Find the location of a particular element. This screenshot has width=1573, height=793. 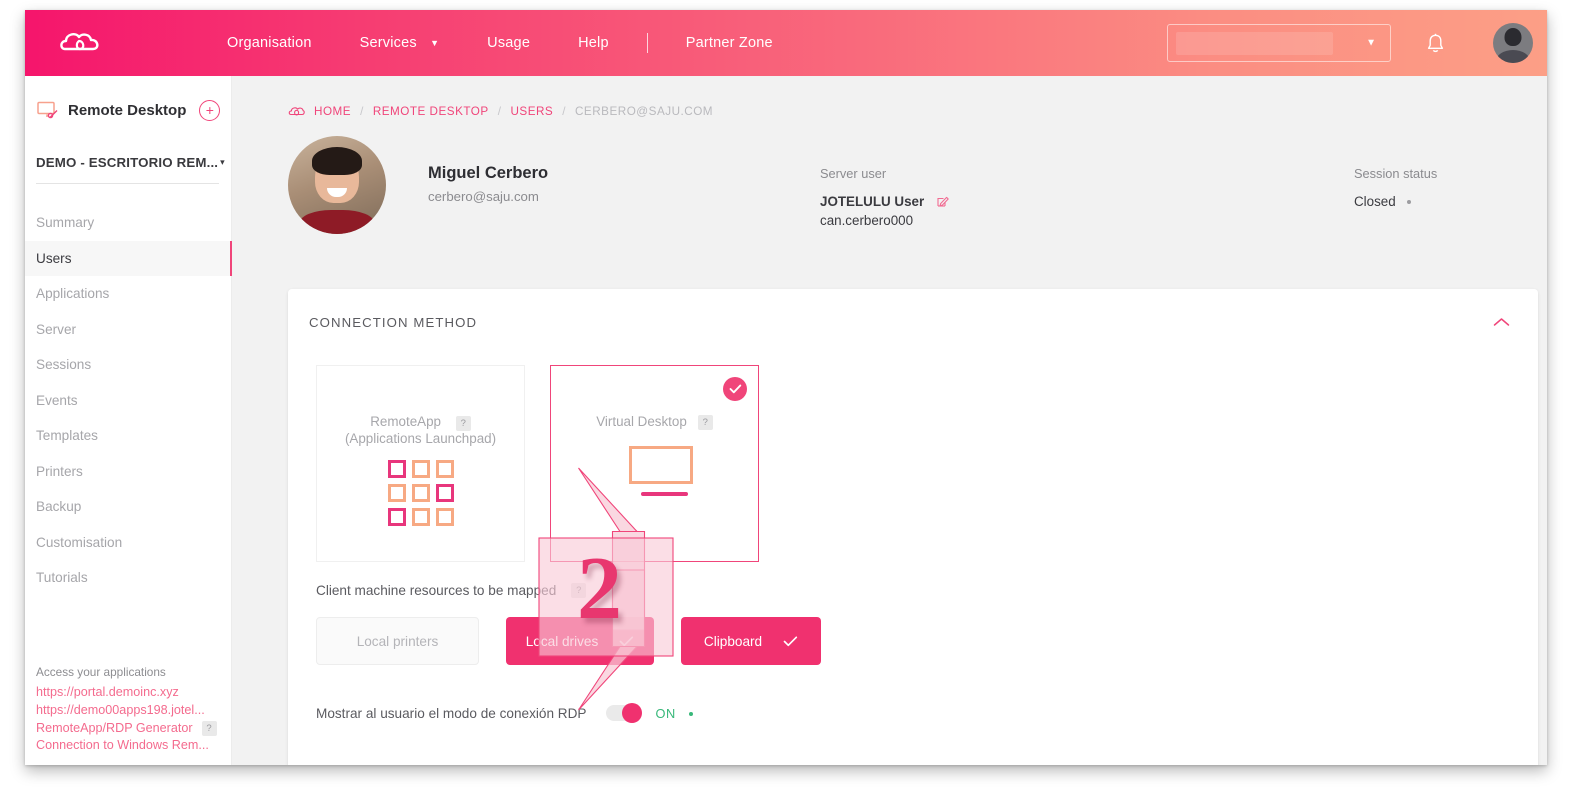

method-label-line1: RemoteApp is located at coordinates (405, 421).